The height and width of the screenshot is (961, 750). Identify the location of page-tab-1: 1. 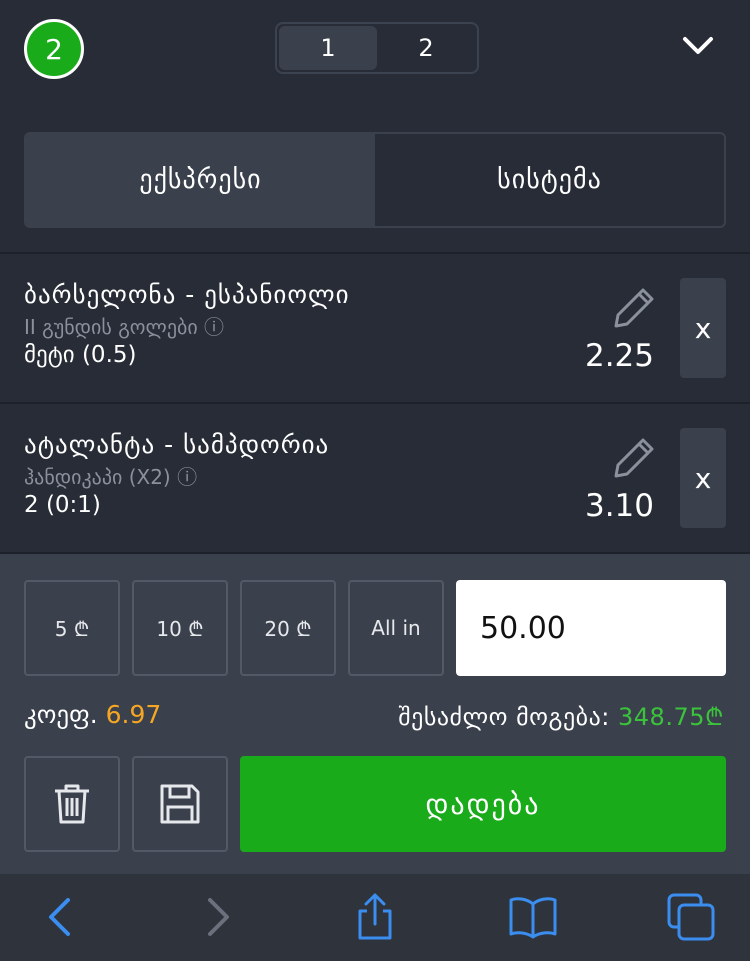
(328, 48).